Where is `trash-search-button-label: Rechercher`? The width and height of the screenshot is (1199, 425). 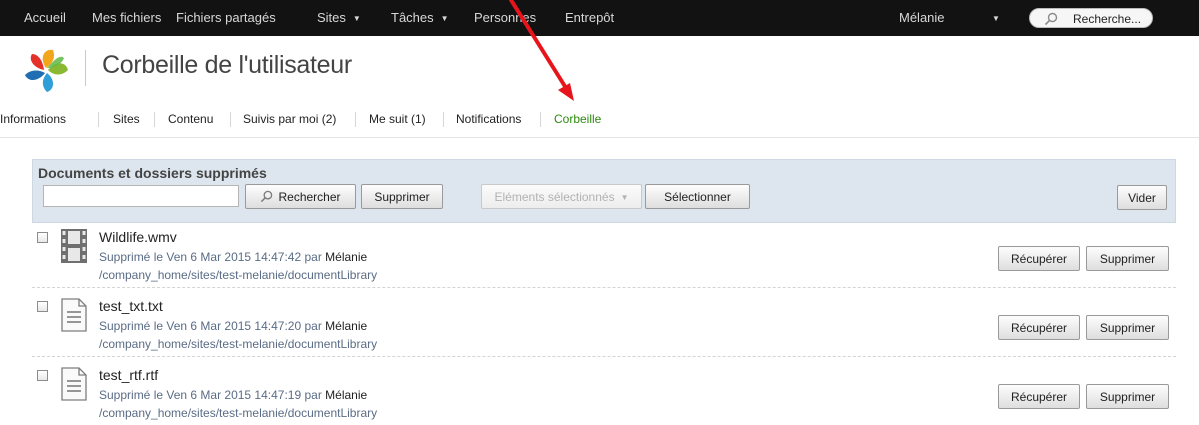
trash-search-button-label: Rechercher is located at coordinates (309, 196).